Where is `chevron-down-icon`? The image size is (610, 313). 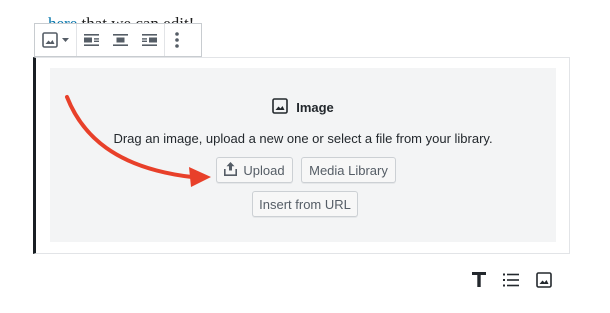
chevron-down-icon is located at coordinates (65, 40).